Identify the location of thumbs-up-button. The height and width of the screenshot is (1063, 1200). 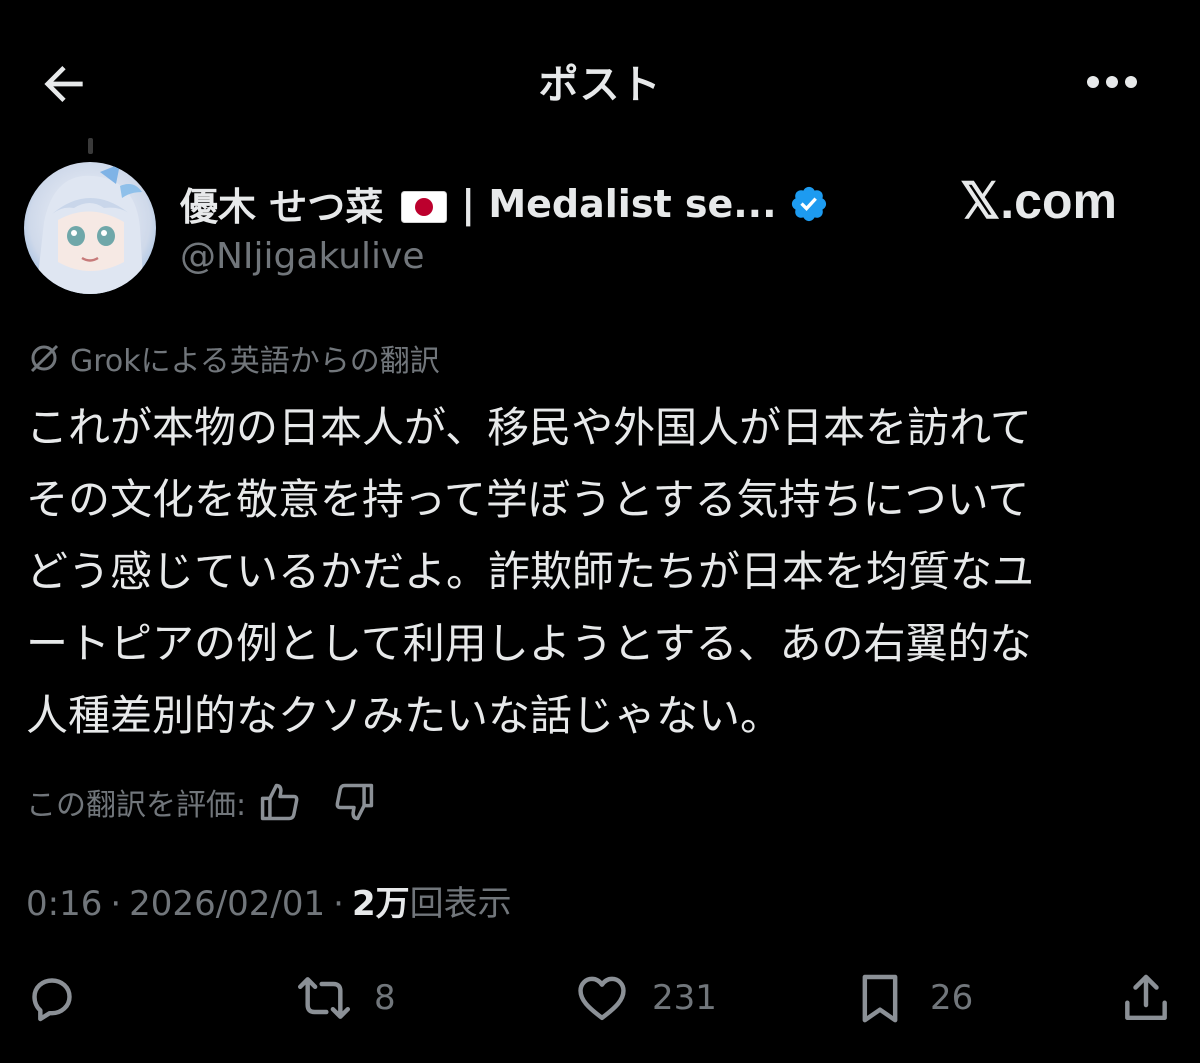
(280, 802).